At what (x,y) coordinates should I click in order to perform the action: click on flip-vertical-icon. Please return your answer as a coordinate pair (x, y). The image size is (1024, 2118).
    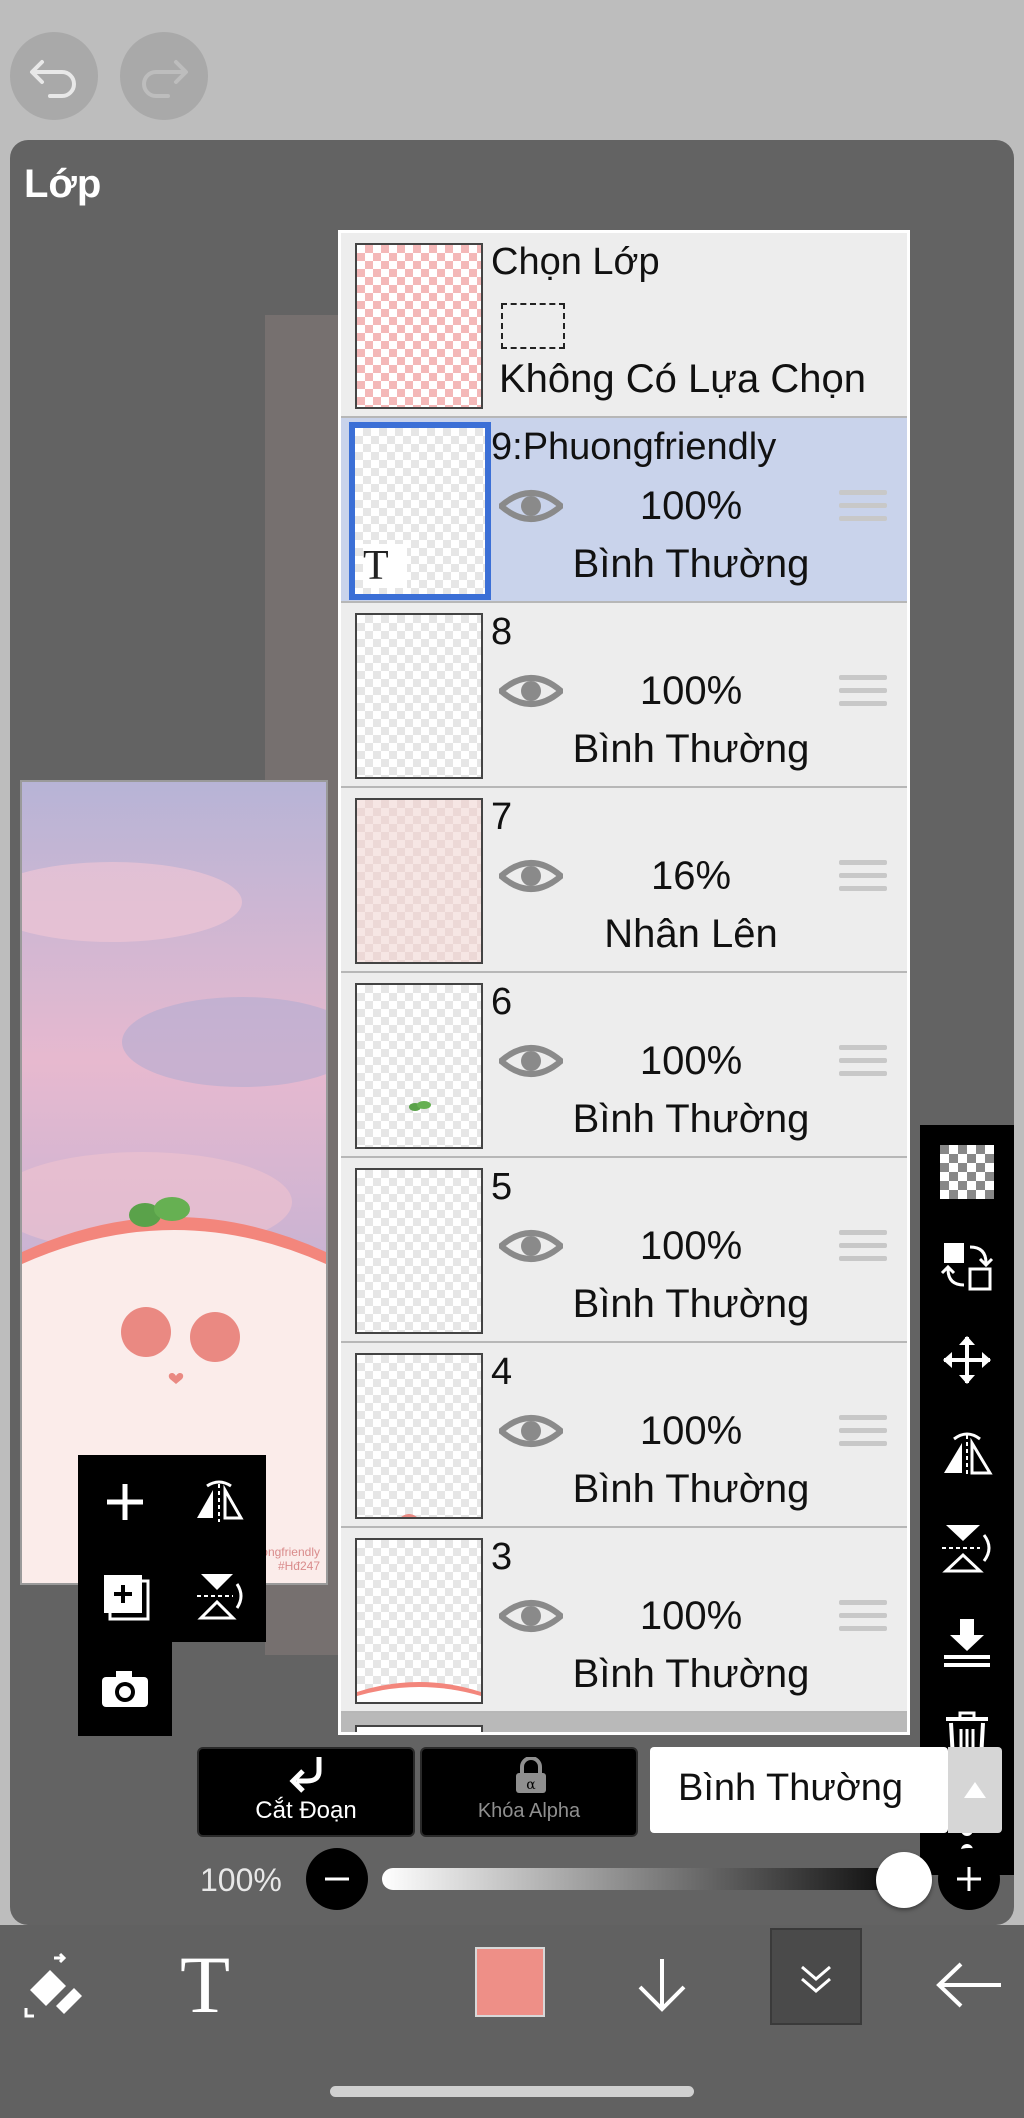
    Looking at the image, I should click on (966, 1549).